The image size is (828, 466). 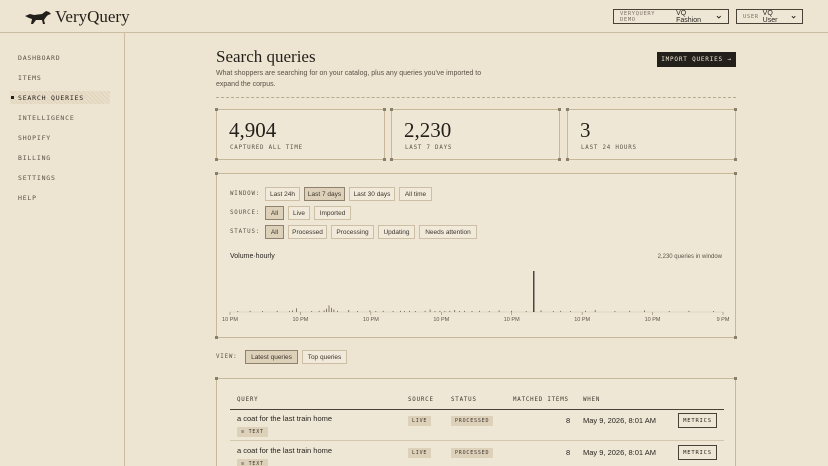 I want to click on import-queries-button: IMPORT QUERIES →, so click(x=696, y=59).